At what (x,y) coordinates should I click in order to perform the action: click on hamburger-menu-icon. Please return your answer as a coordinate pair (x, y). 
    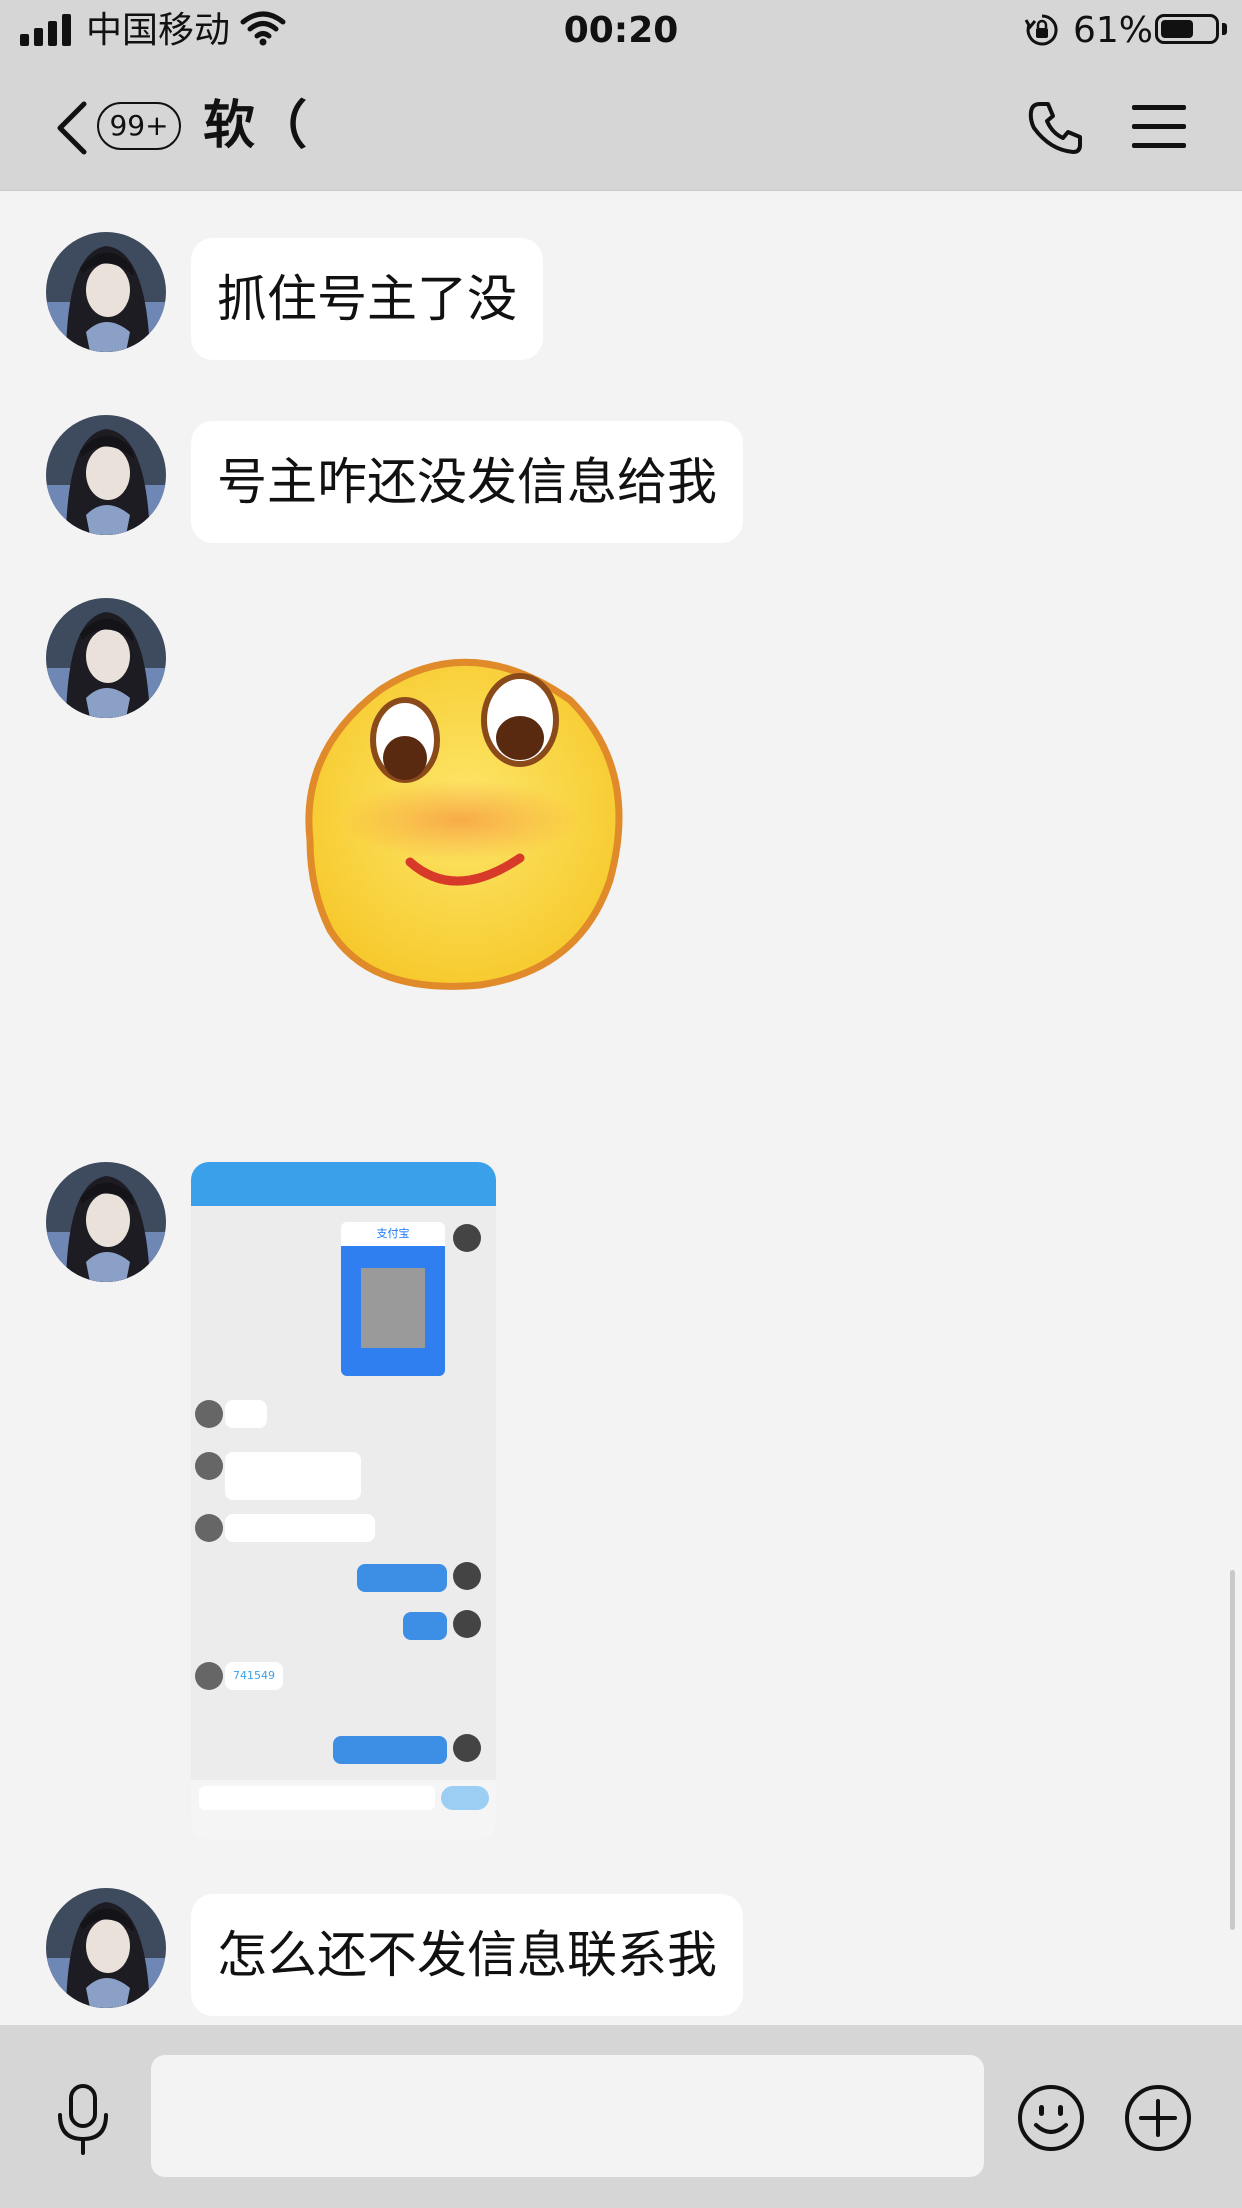
    Looking at the image, I should click on (1159, 126).